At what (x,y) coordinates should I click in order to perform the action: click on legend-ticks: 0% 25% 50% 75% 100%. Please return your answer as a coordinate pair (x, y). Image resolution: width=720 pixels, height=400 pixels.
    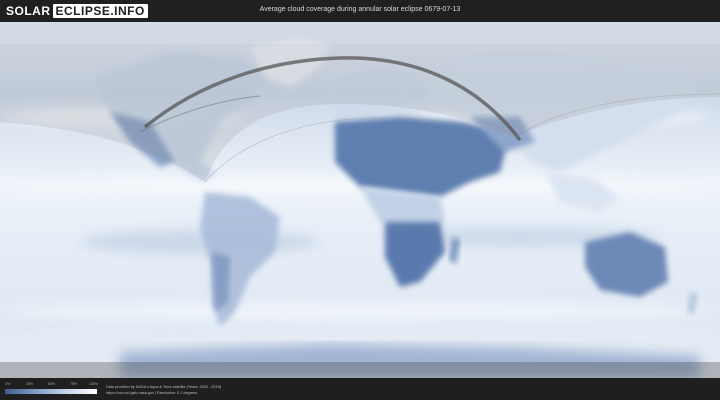
    Looking at the image, I should click on (51, 385).